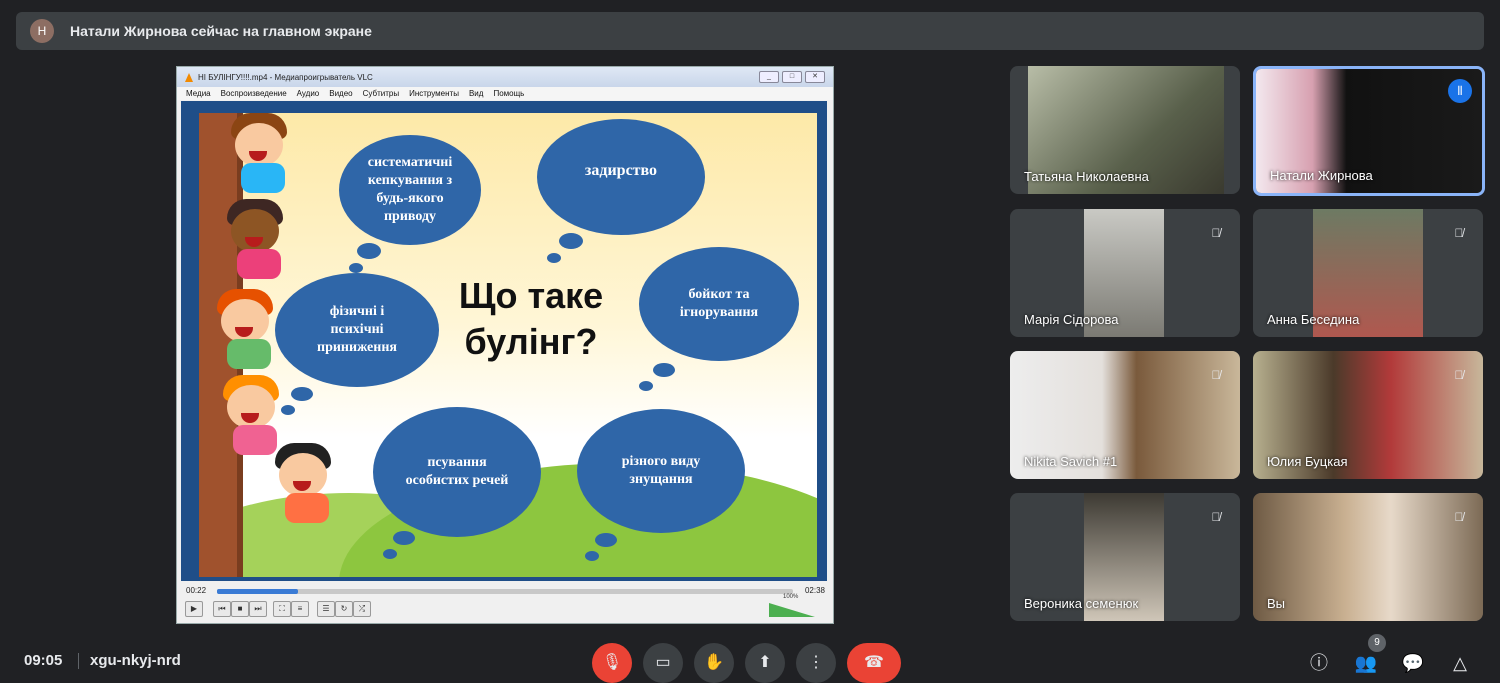 The height and width of the screenshot is (683, 1500). I want to click on raise-hand-icon: ✋, so click(714, 662).